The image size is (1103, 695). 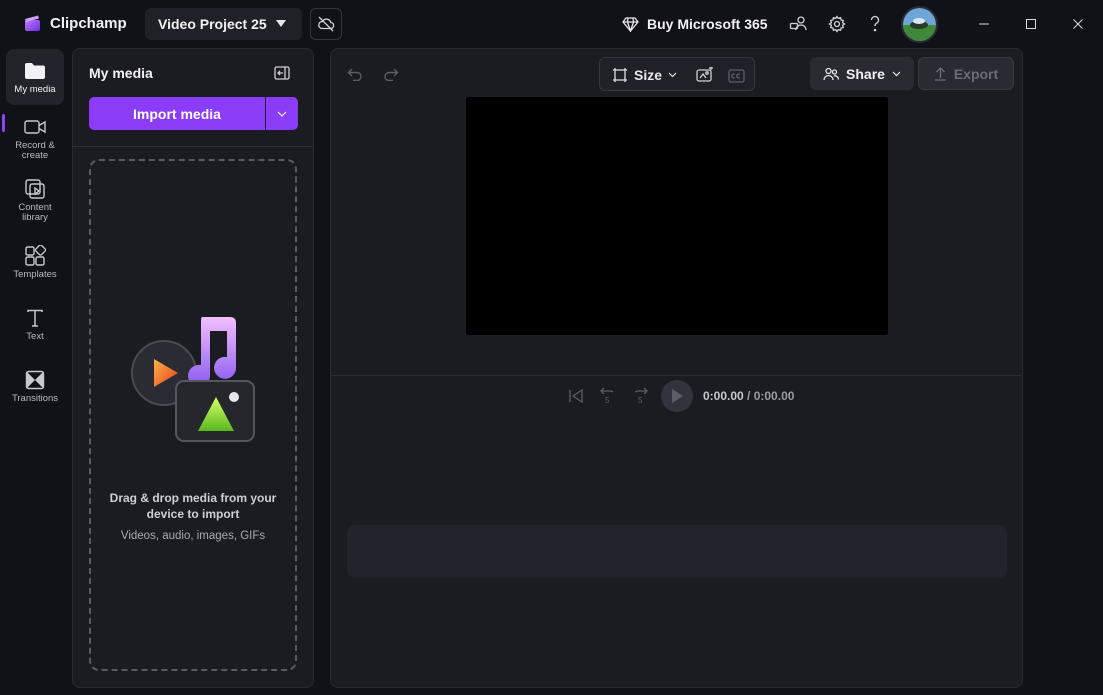 I want to click on project-title: Video Project 25, so click(x=212, y=24).